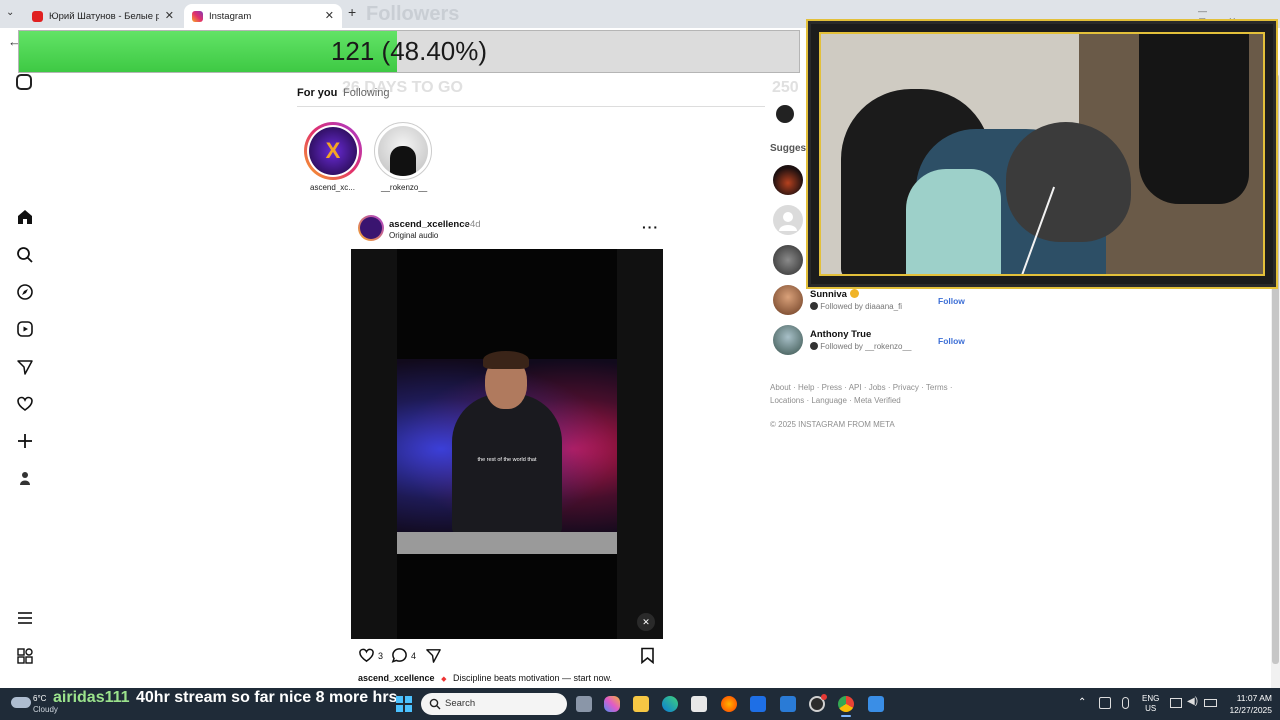  Describe the element at coordinates (1125, 703) in the screenshot. I see `microphone-icon` at that location.